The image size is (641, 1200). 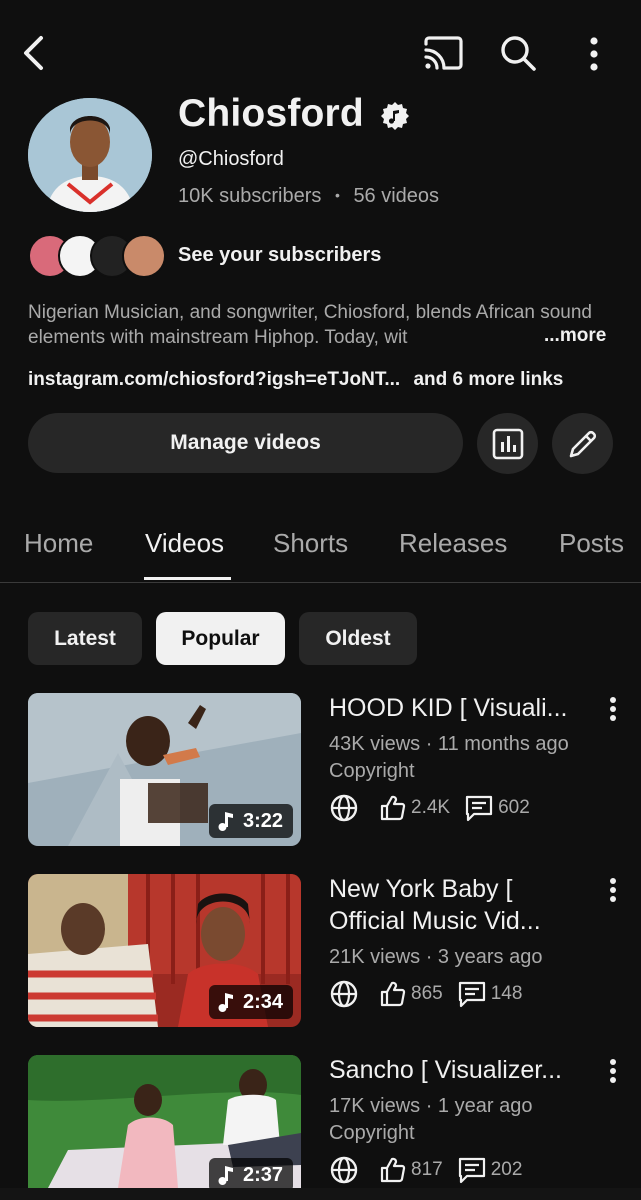 What do you see at coordinates (506, 1169) in the screenshot?
I see `comment-count: 202` at bounding box center [506, 1169].